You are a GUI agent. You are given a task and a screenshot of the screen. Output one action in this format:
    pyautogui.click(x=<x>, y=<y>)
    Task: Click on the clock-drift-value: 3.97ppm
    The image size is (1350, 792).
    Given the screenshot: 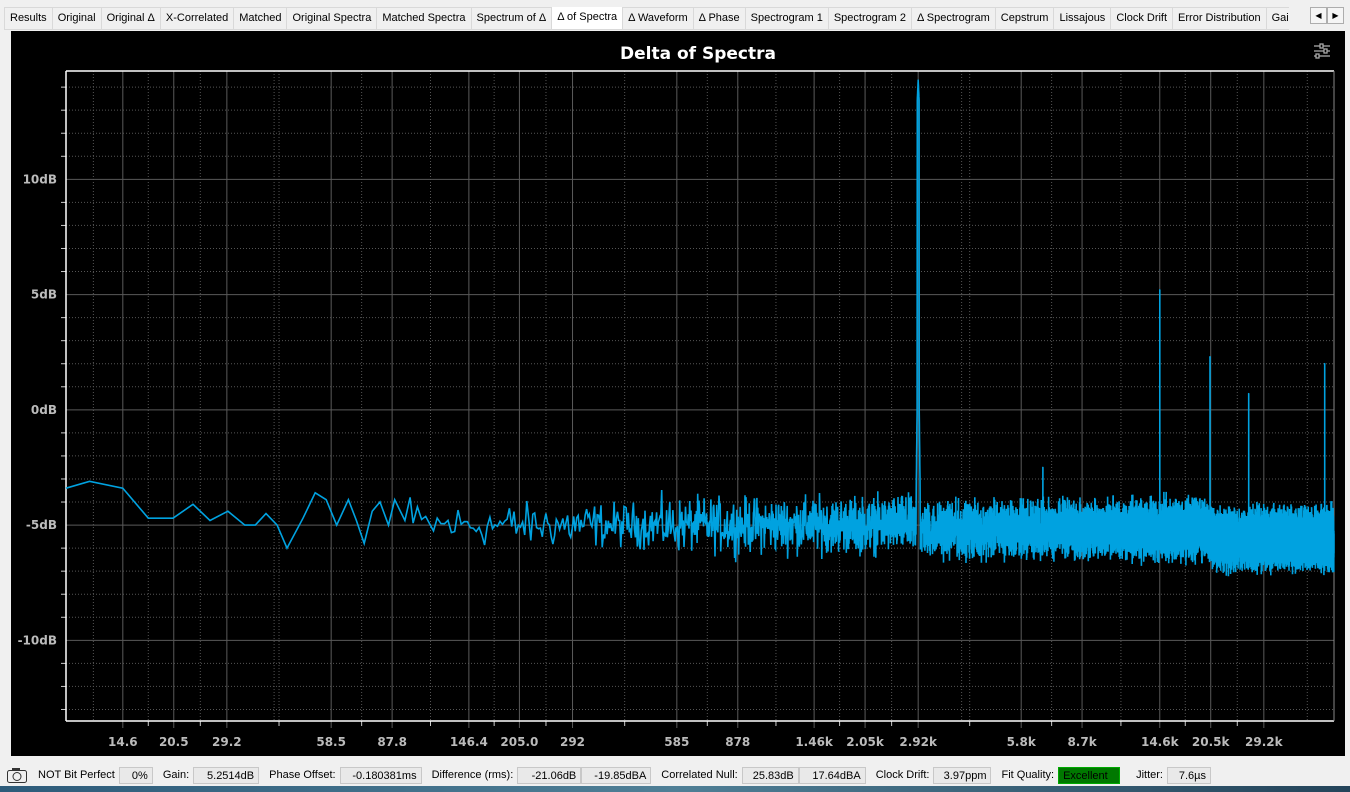 What is the action you would take?
    pyautogui.click(x=962, y=775)
    